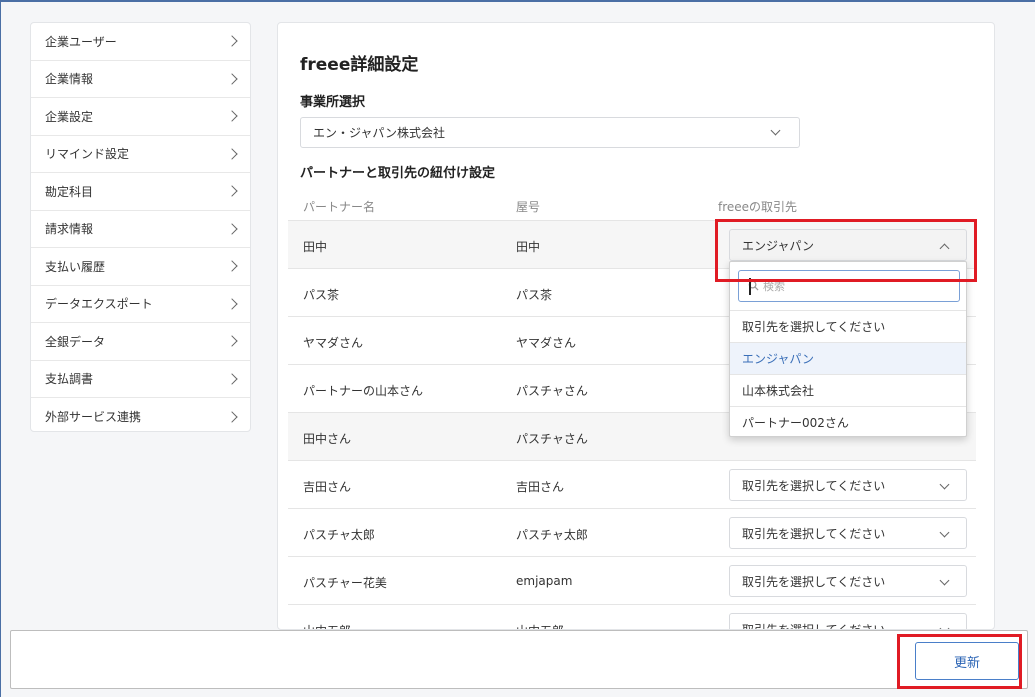  I want to click on trade-name-cell: パス茶, so click(534, 295).